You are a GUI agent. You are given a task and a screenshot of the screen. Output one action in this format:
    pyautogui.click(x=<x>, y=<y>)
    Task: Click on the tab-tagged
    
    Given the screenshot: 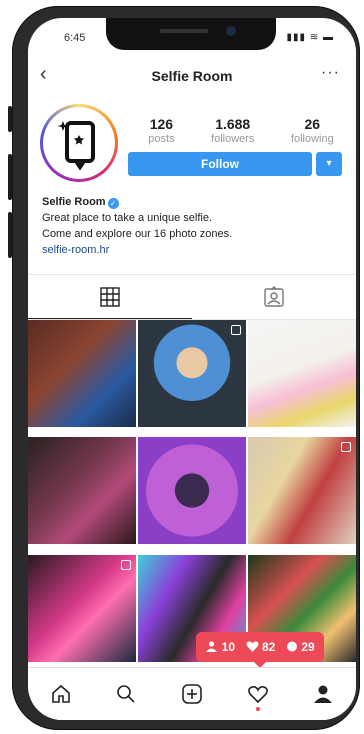 What is the action you would take?
    pyautogui.click(x=274, y=296)
    